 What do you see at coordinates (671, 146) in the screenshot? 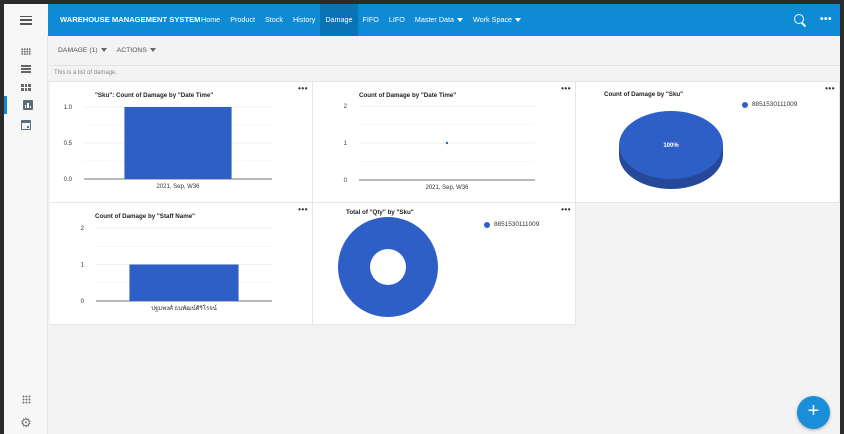
I see `slice-label: 100%` at bounding box center [671, 146].